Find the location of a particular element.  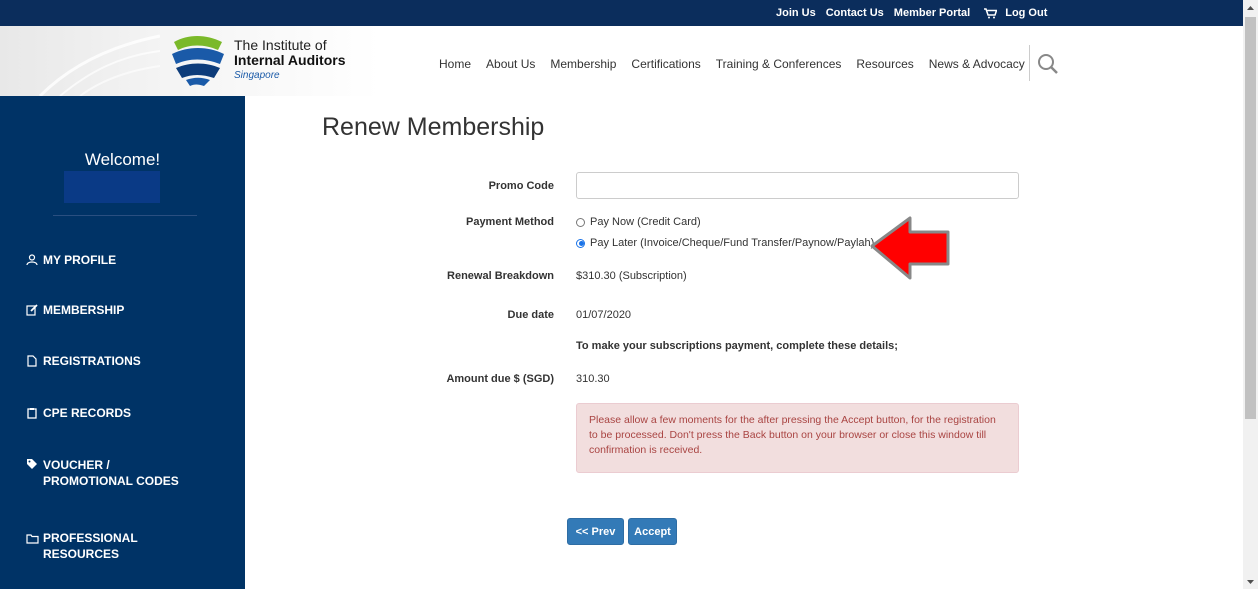

clipboard-icon is located at coordinates (32, 413).